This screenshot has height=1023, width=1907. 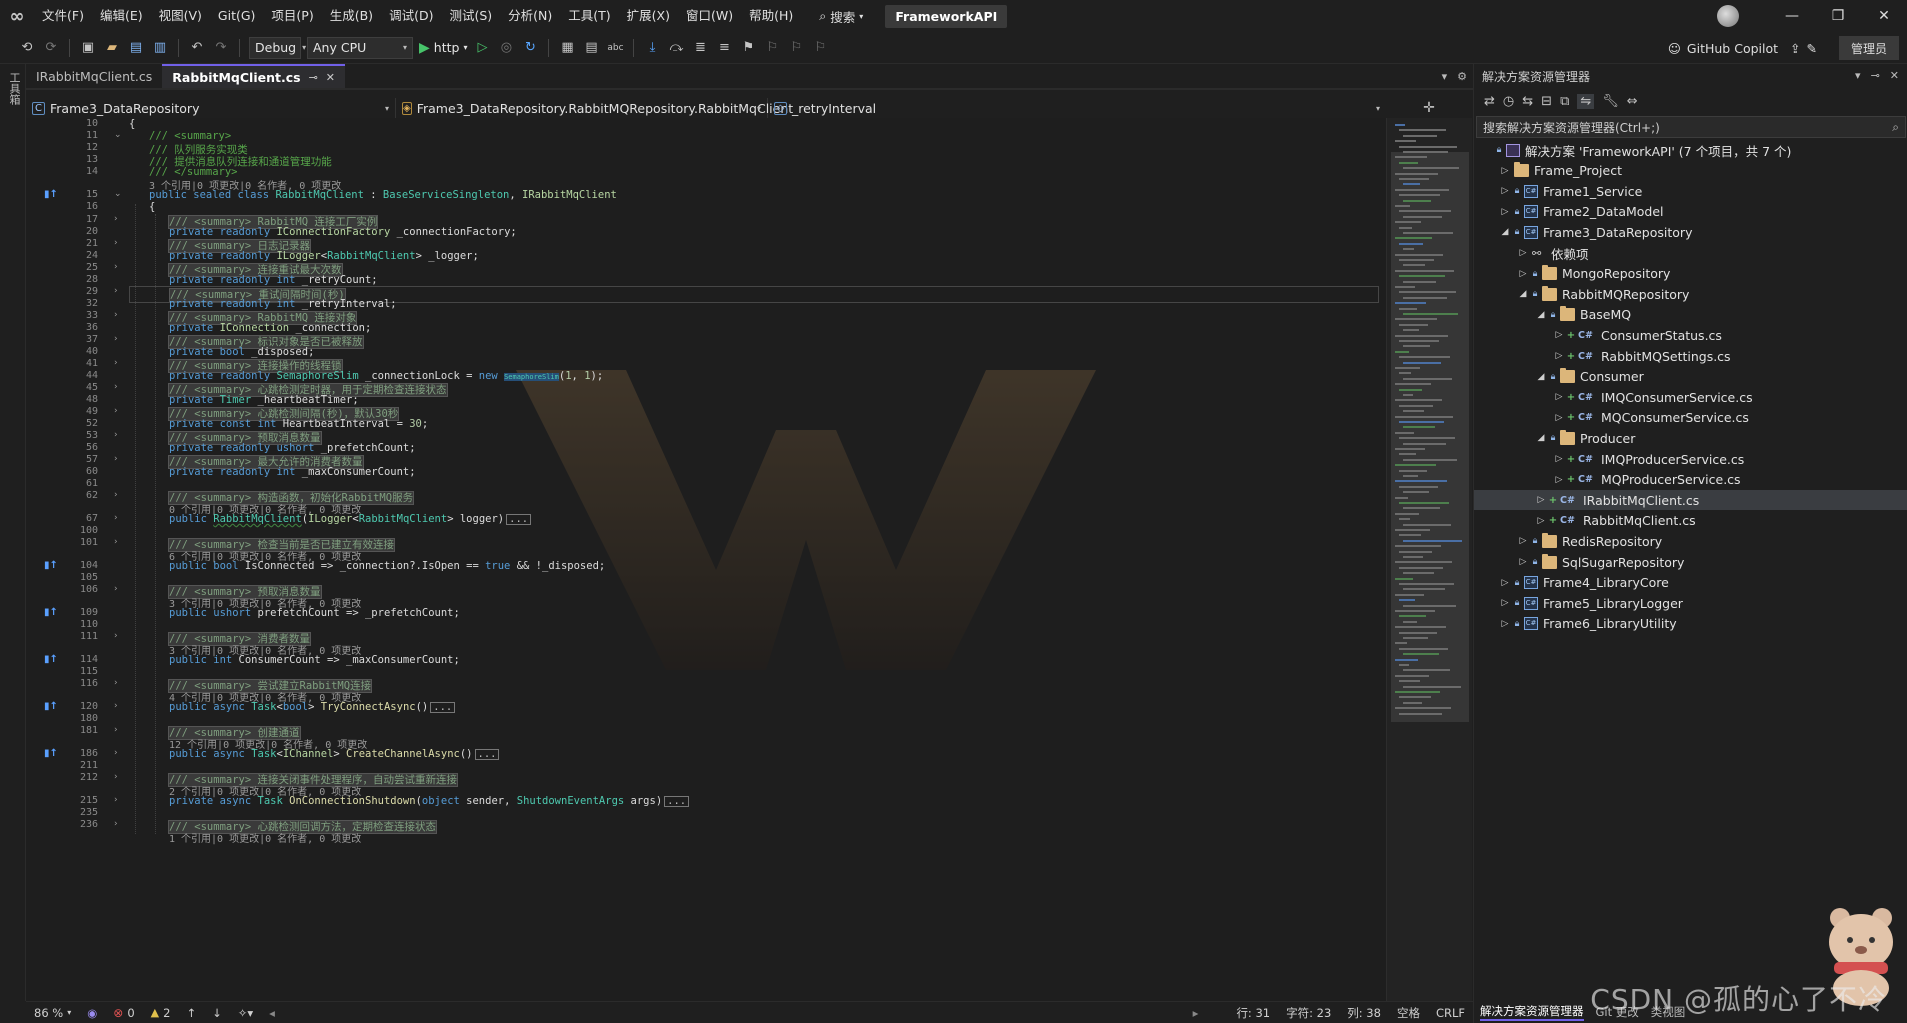 I want to click on tree-item: ▷ 🔒︎ MongoRepository, so click(x=1690, y=274).